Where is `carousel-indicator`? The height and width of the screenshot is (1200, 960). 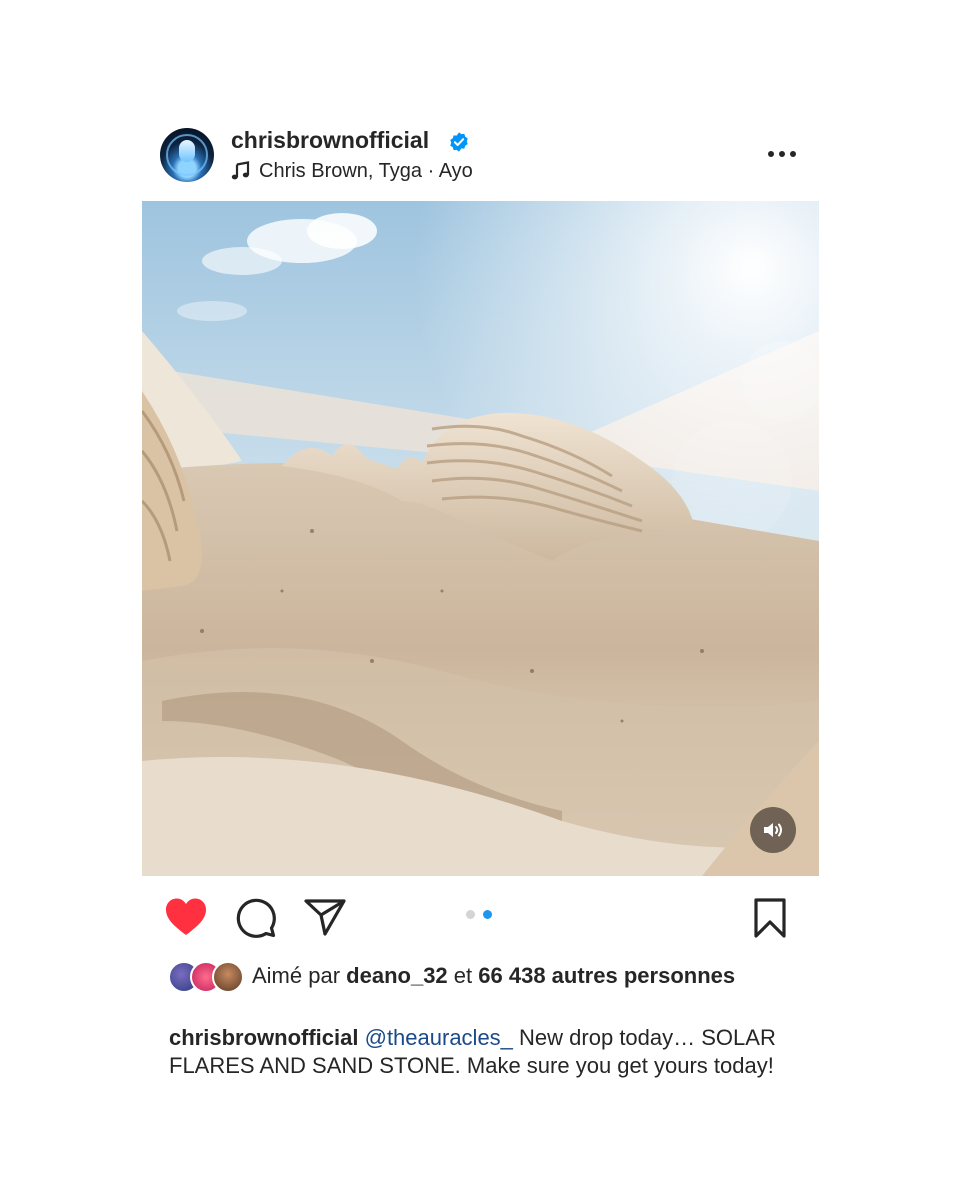 carousel-indicator is located at coordinates (479, 915).